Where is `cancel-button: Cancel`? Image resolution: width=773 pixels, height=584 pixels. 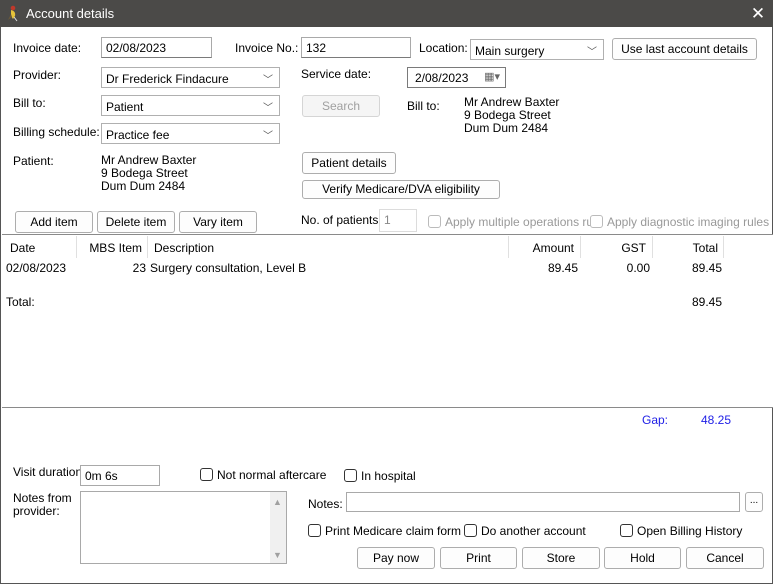 cancel-button: Cancel is located at coordinates (725, 558).